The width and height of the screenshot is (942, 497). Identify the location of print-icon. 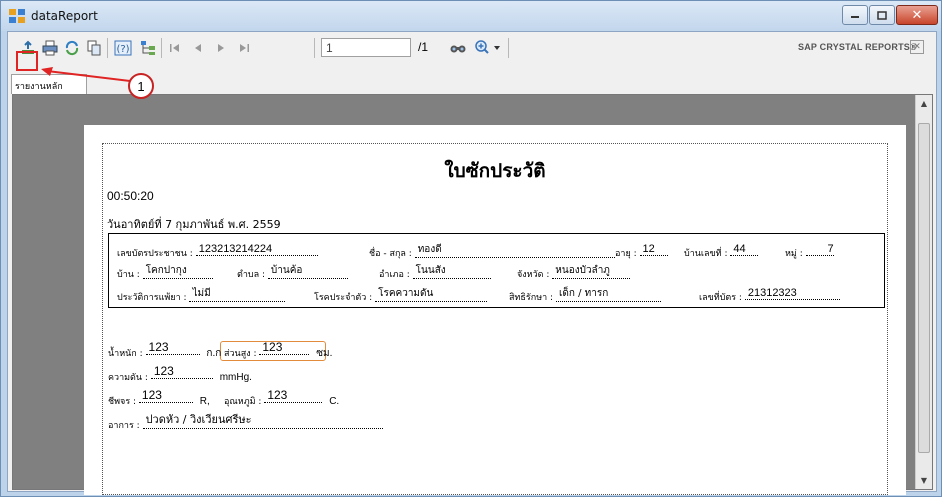
(50, 48).